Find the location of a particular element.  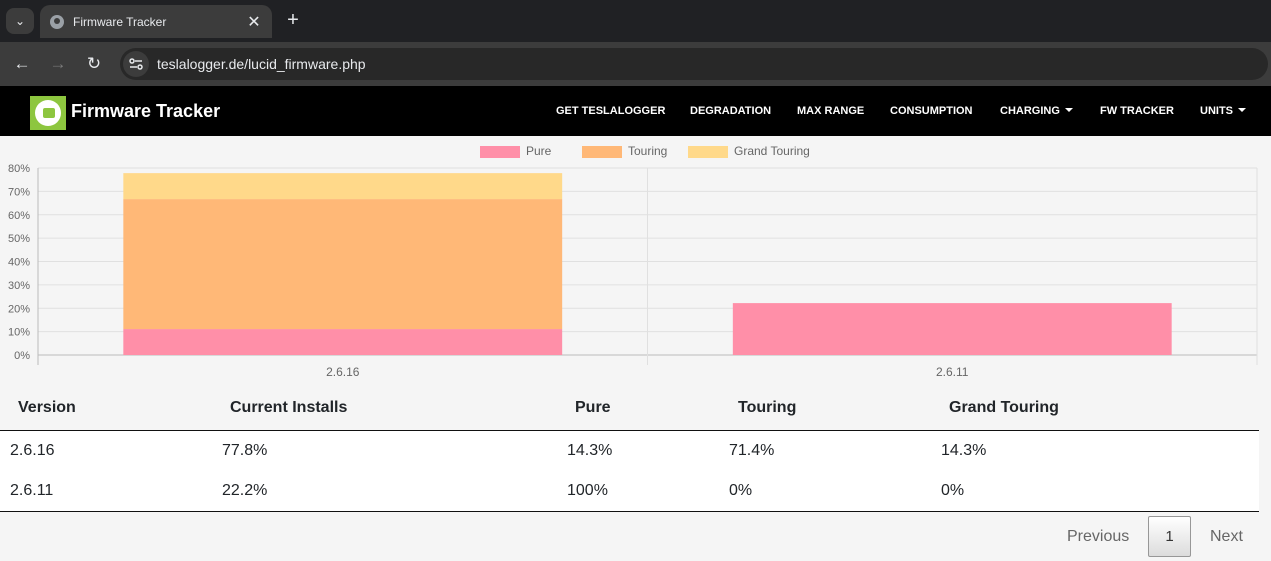

browser-toolbar: ← → ↻ teslalogger.de/lucid_firmware.php is located at coordinates (635, 64).